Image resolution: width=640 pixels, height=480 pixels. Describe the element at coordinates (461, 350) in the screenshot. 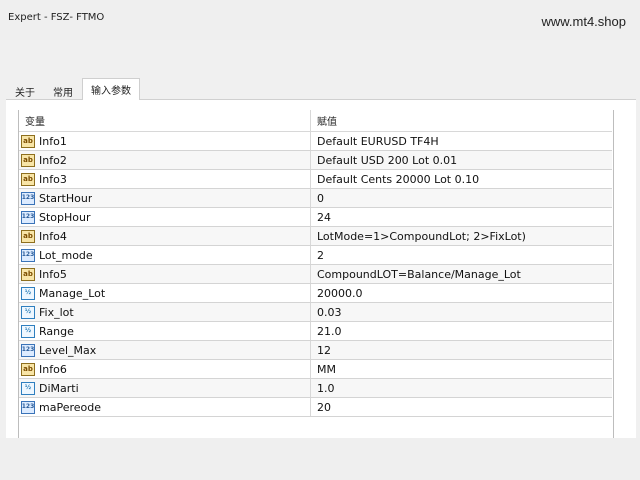

I see `parameter-value: 12` at that location.